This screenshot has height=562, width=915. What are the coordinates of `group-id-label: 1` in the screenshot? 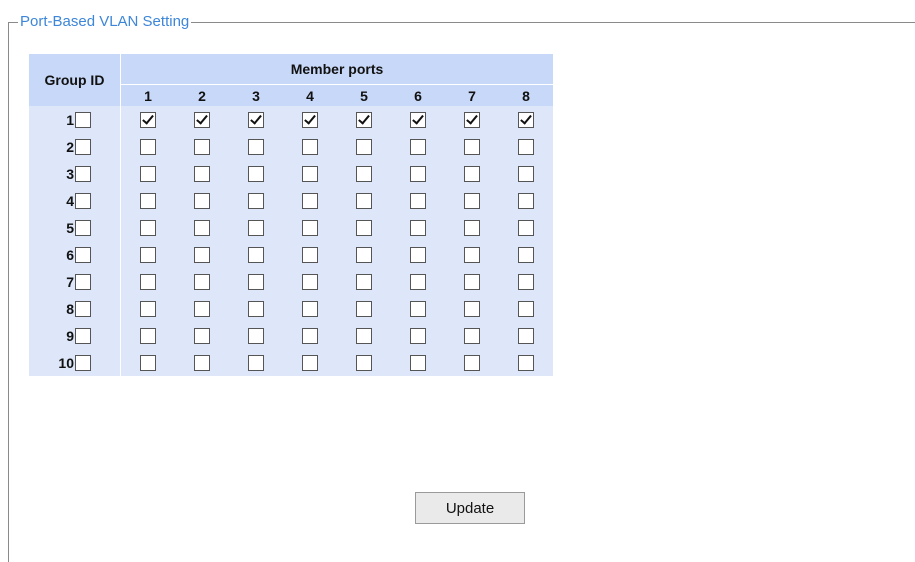 It's located at (70, 119).